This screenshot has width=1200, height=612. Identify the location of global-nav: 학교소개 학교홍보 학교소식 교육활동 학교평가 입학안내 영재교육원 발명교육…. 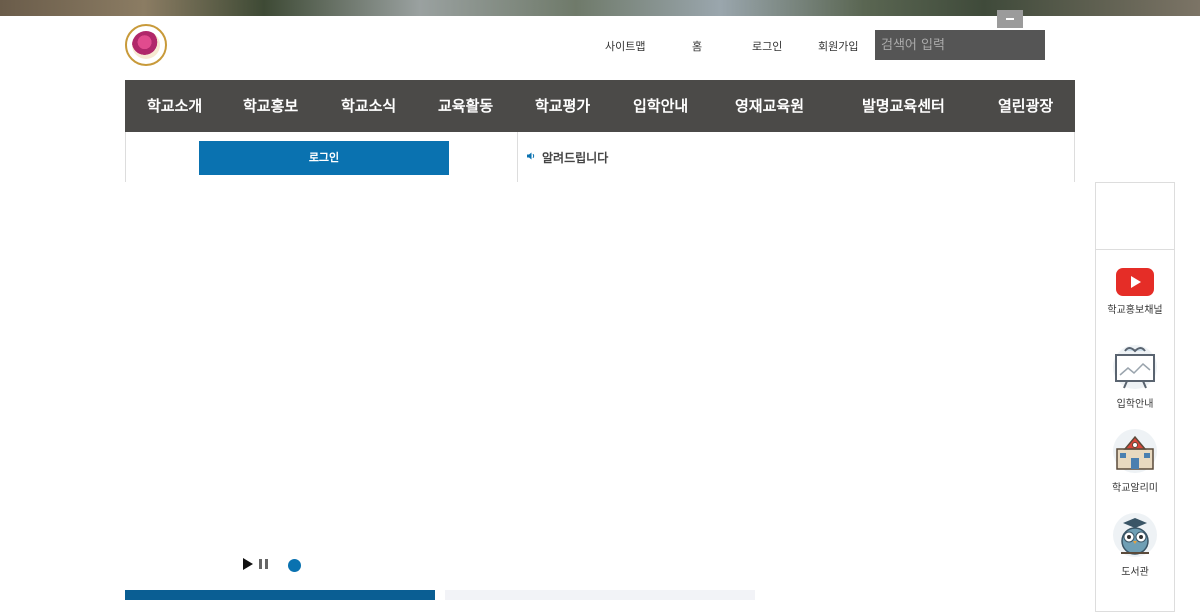
(600, 106).